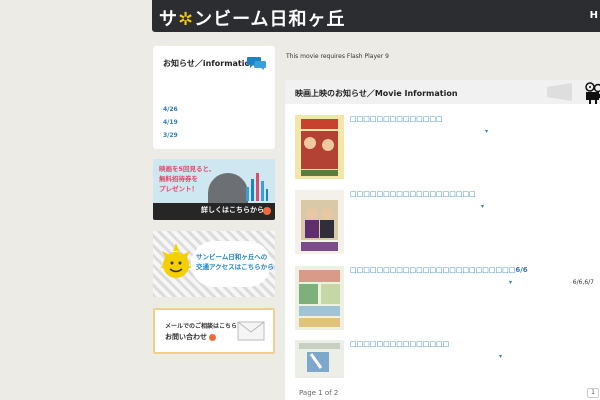 This screenshot has height=400, width=600. I want to click on access-text-part: 交通アクセスは, so click(219, 267).